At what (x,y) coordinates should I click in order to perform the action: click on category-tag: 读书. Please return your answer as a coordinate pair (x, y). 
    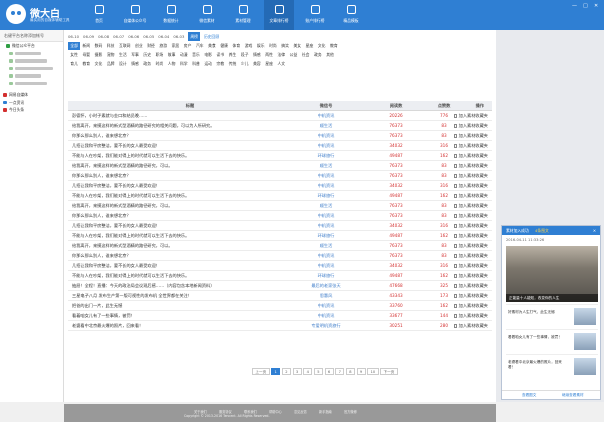
    Looking at the image, I should click on (220, 55).